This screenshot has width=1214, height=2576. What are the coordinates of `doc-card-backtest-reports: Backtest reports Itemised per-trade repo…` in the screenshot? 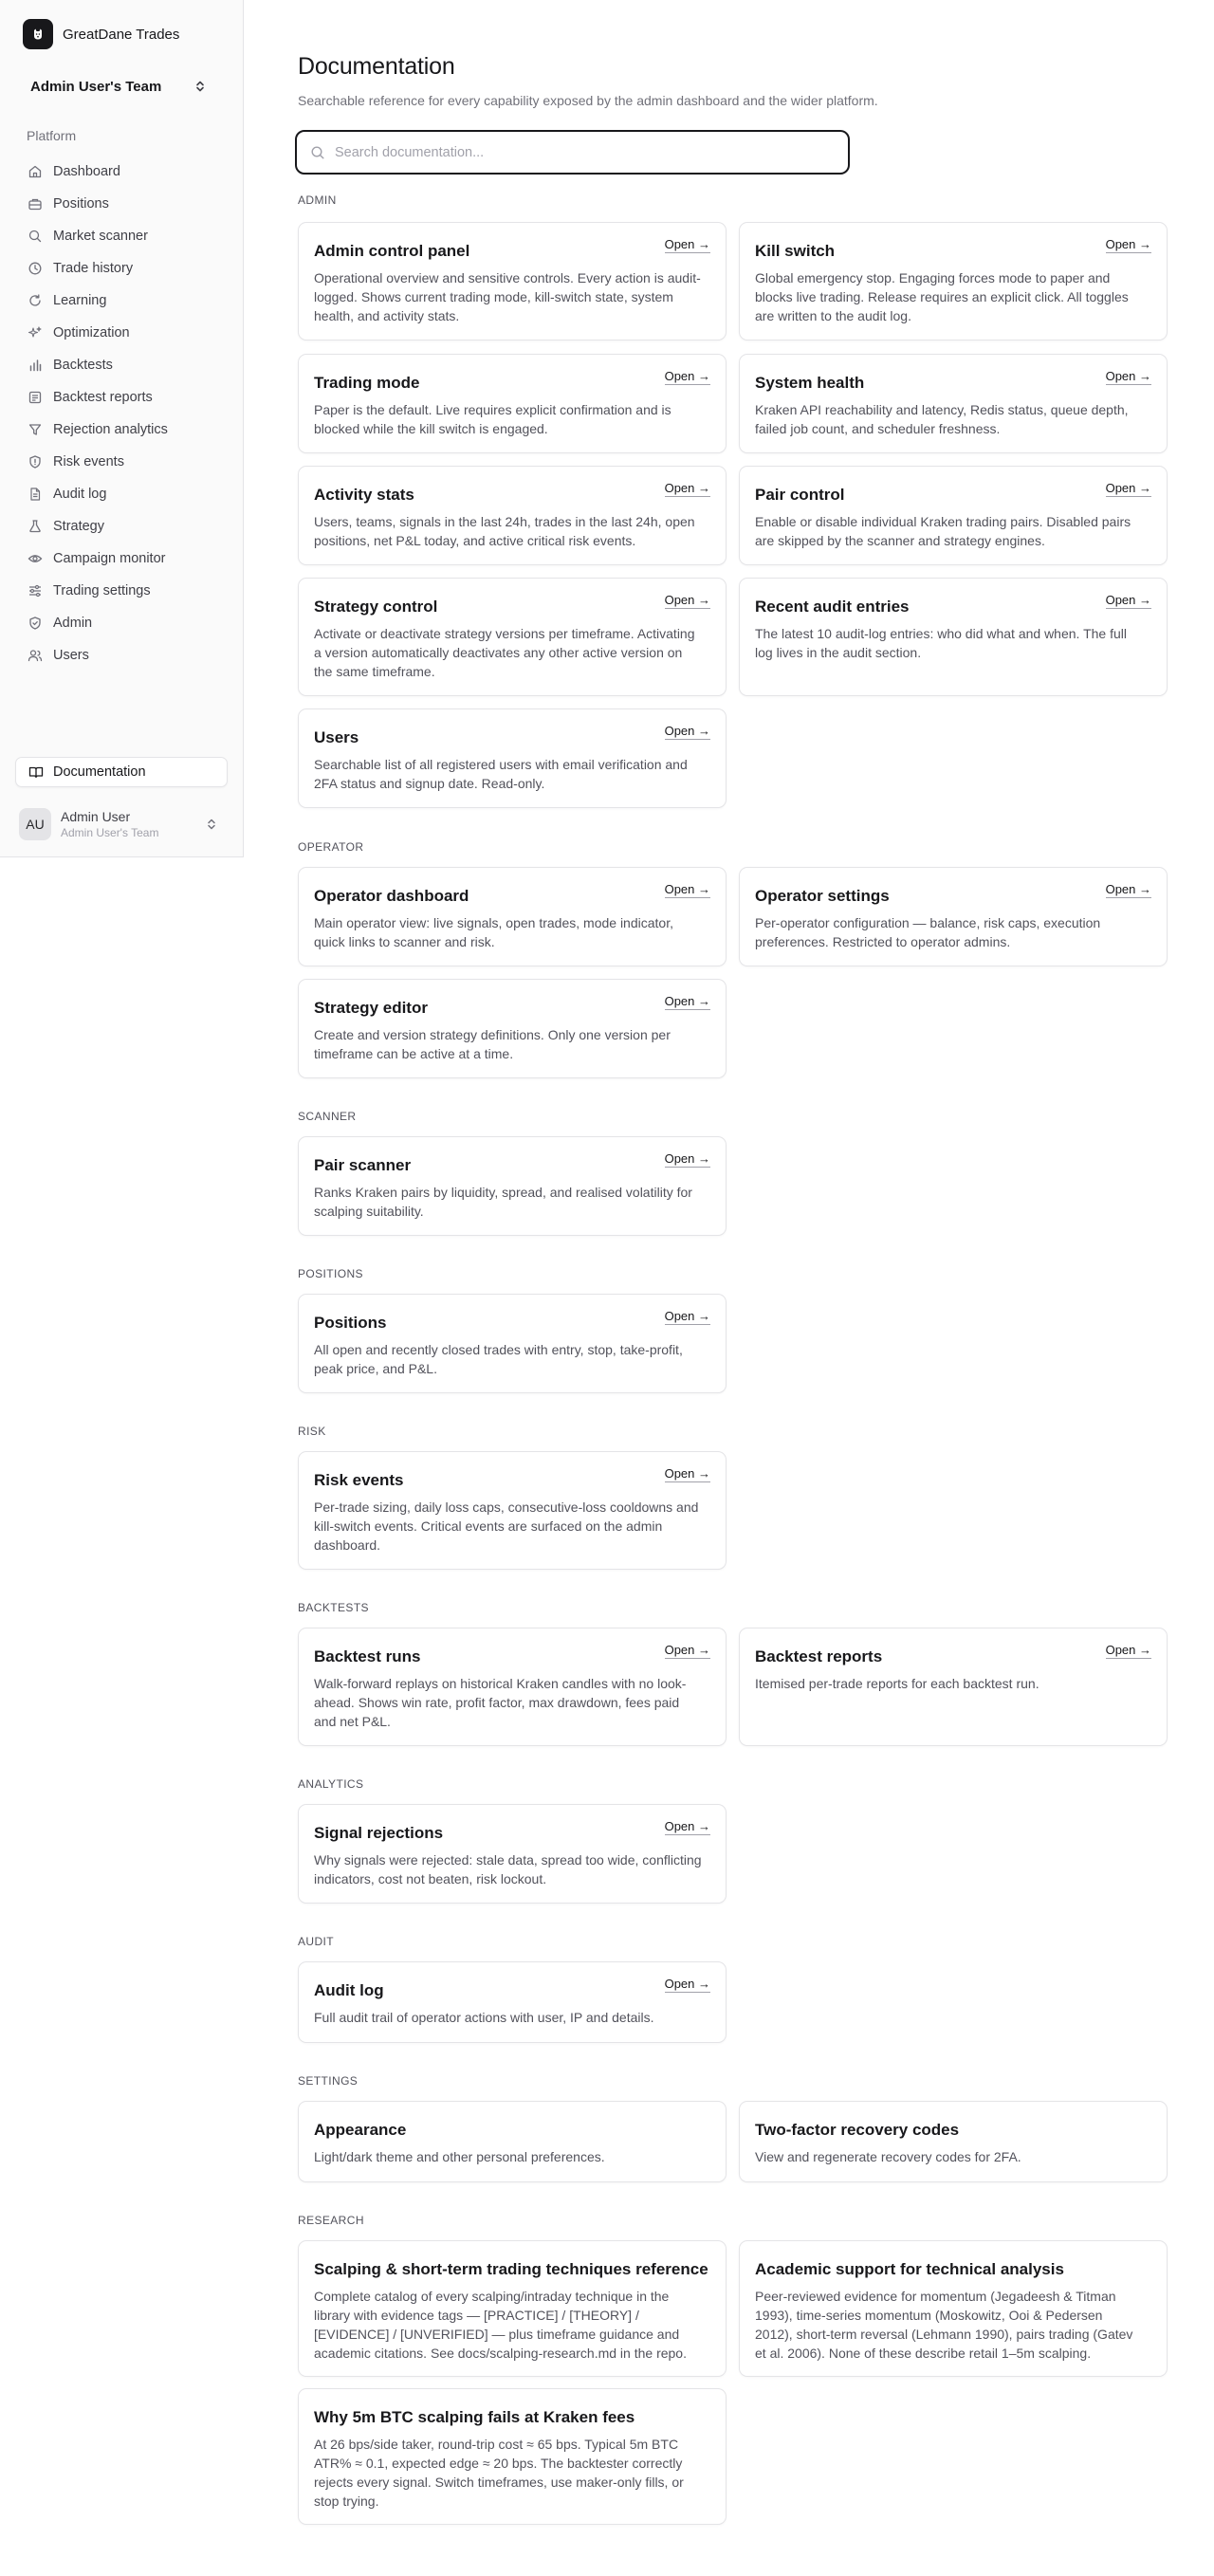 It's located at (953, 1687).